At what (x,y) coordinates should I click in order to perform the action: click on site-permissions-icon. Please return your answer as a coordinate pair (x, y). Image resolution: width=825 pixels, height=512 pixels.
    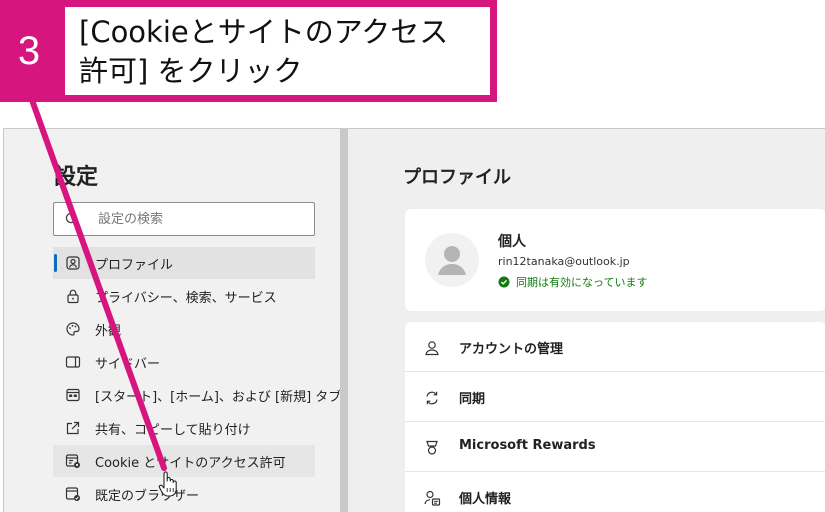
    Looking at the image, I should click on (72, 461).